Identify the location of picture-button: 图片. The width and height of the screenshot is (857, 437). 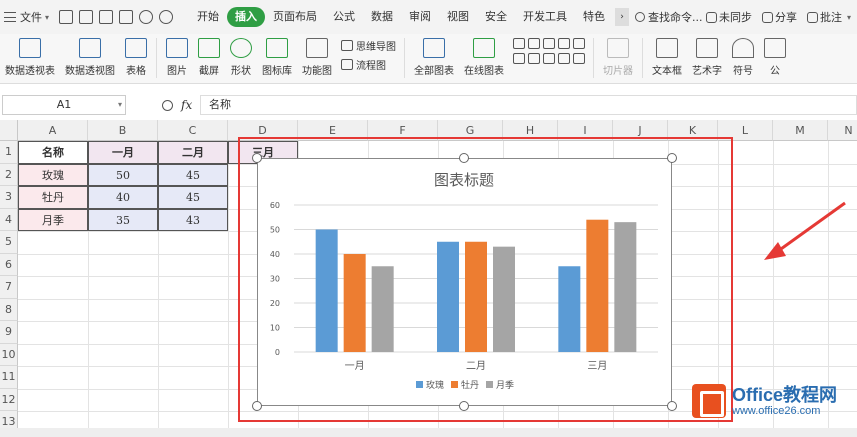
(177, 57).